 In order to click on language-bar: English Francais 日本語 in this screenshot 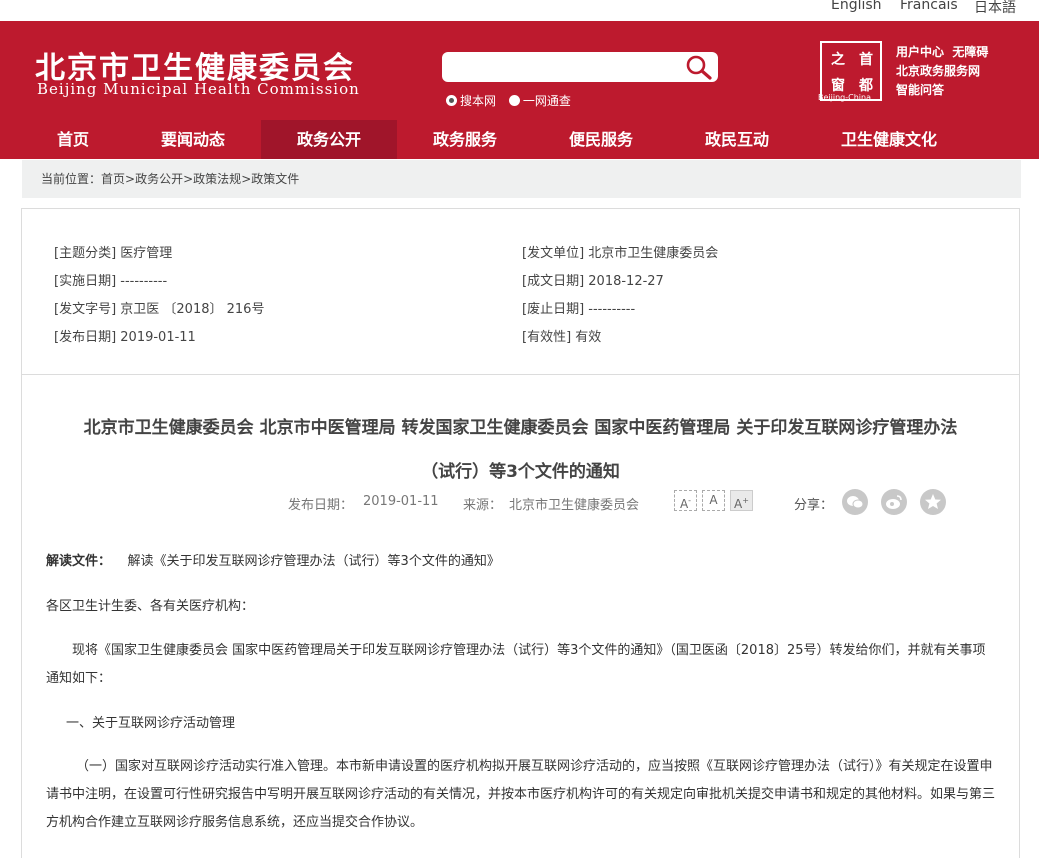, I will do `click(519, 10)`.